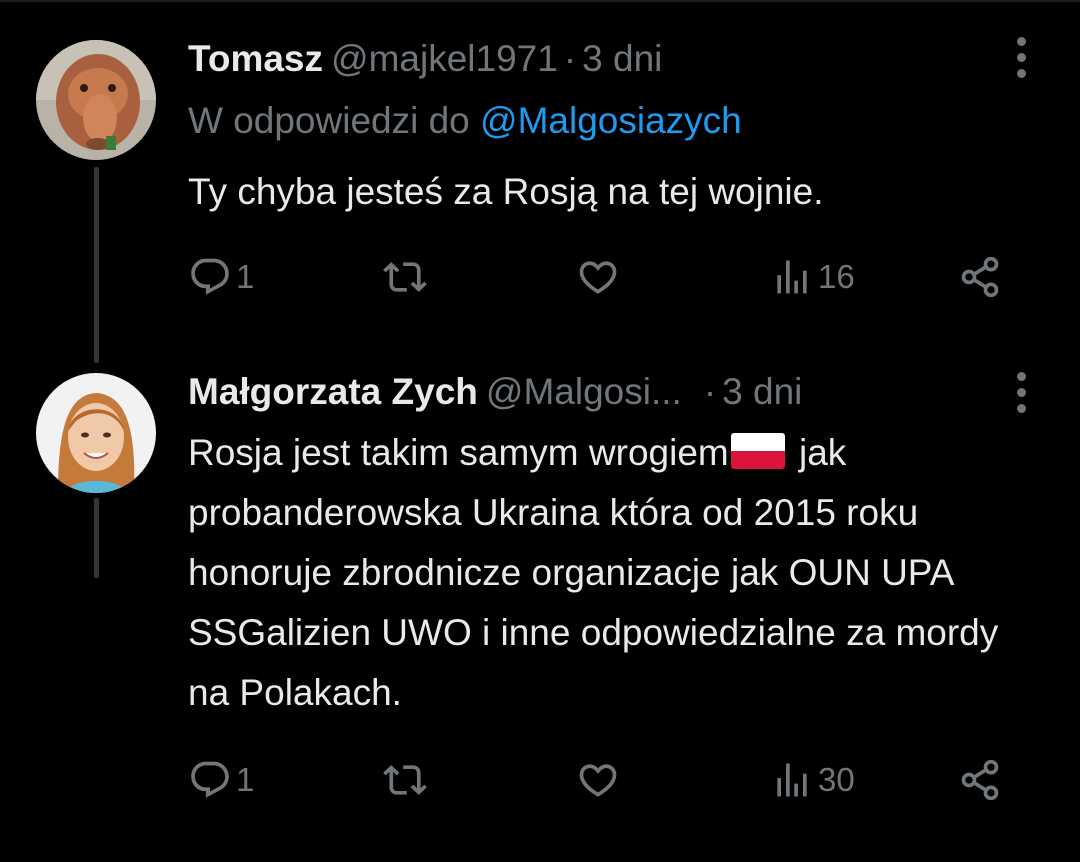 Image resolution: width=1080 pixels, height=862 pixels. Describe the element at coordinates (458, 452) in the screenshot. I see `tweet-text-part: Rosja jest takim samym wrogiem` at that location.